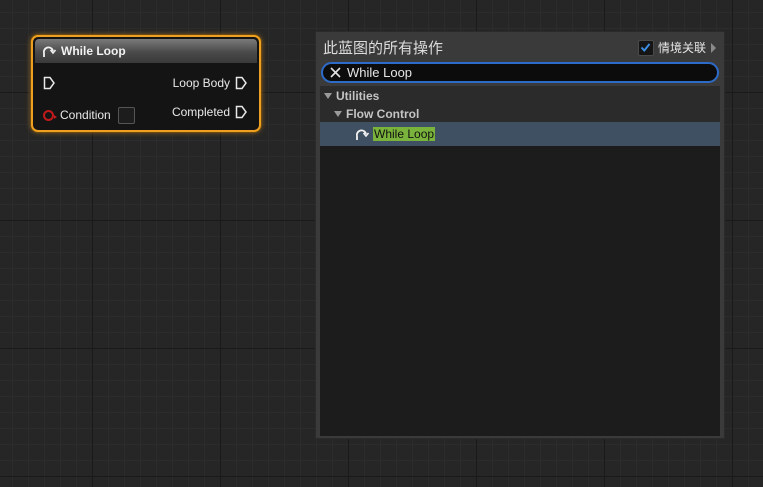  What do you see at coordinates (404, 134) in the screenshot?
I see `tree-item-label: While Loop` at bounding box center [404, 134].